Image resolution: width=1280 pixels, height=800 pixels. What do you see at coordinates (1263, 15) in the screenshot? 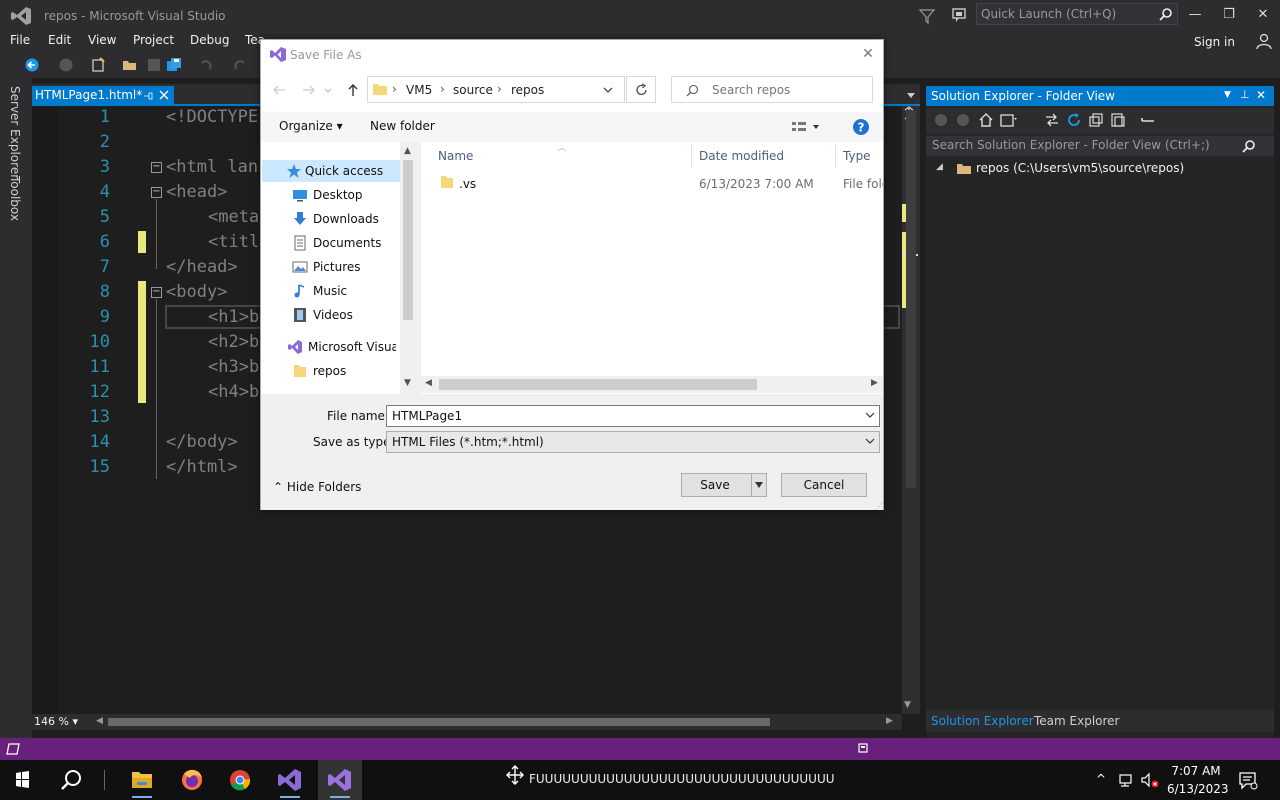
I see `close-window-button: ✕` at bounding box center [1263, 15].